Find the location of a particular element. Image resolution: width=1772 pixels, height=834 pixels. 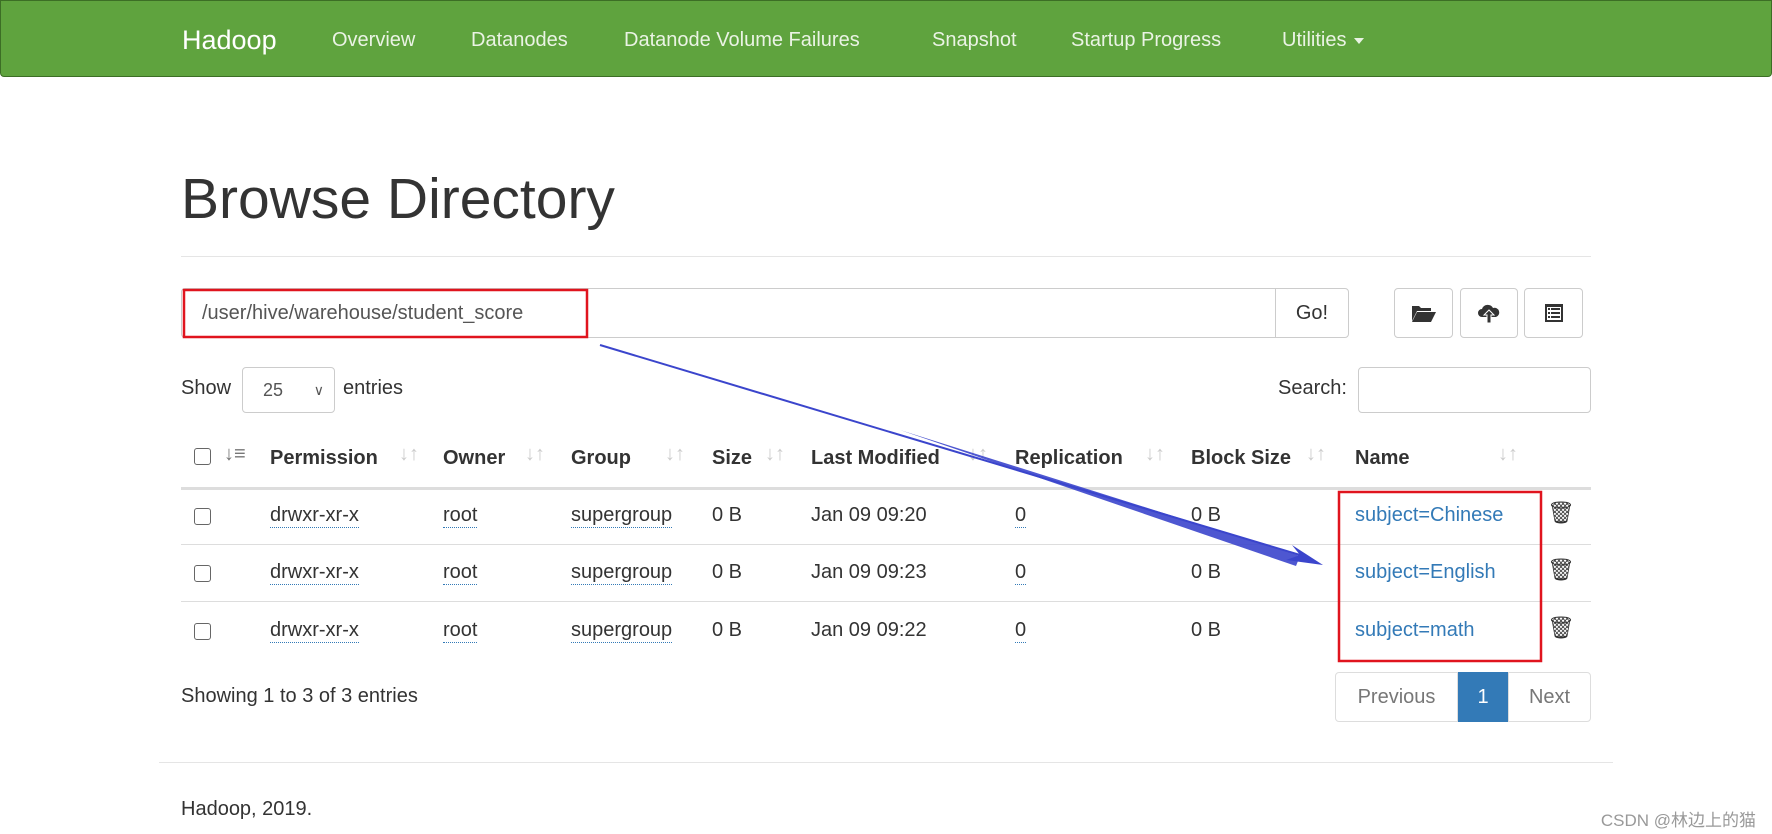

annotation-arrow-body is located at coordinates (1100, 498).